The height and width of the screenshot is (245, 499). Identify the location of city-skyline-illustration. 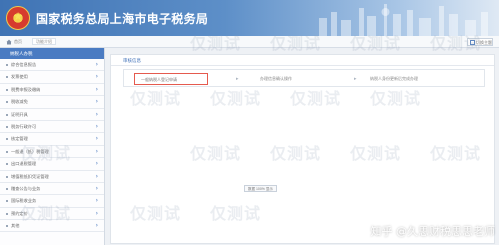
(403, 20).